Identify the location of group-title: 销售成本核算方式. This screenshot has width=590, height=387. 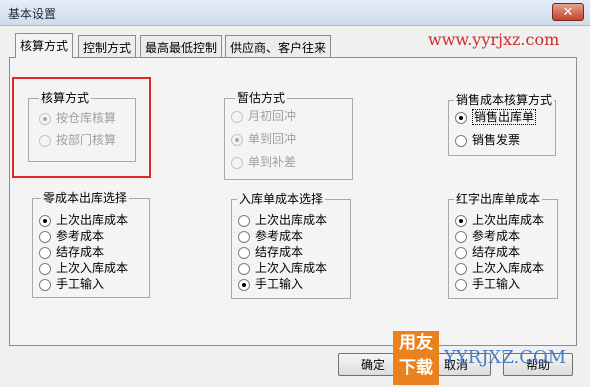
(504, 100).